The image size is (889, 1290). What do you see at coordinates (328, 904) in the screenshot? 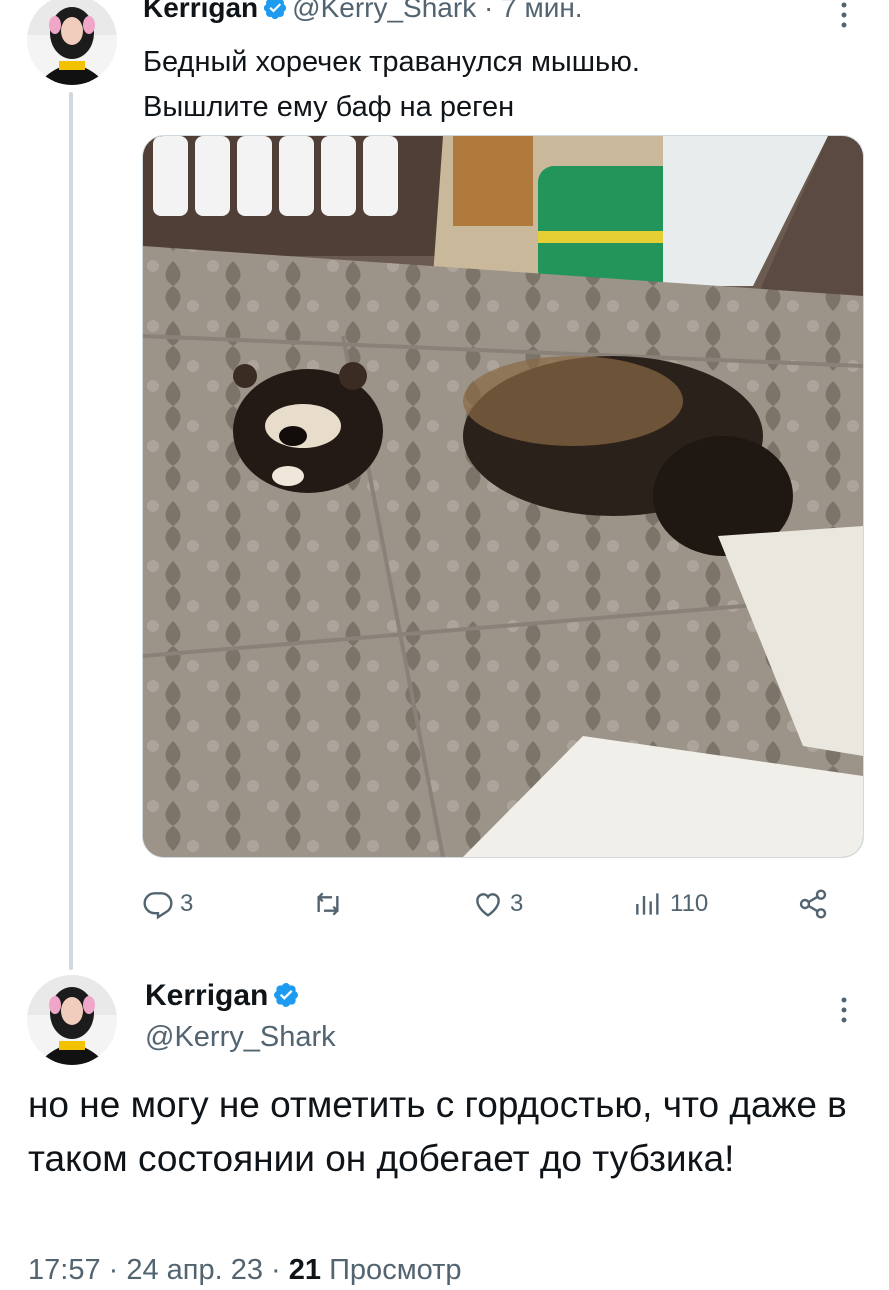
I see `retweet-icon` at bounding box center [328, 904].